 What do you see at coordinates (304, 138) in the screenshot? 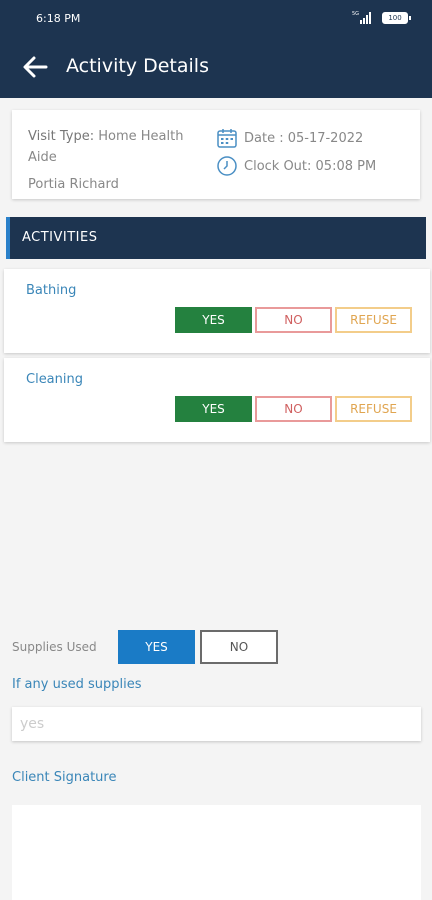
I see `visit-date: Date : 05-17-2022` at bounding box center [304, 138].